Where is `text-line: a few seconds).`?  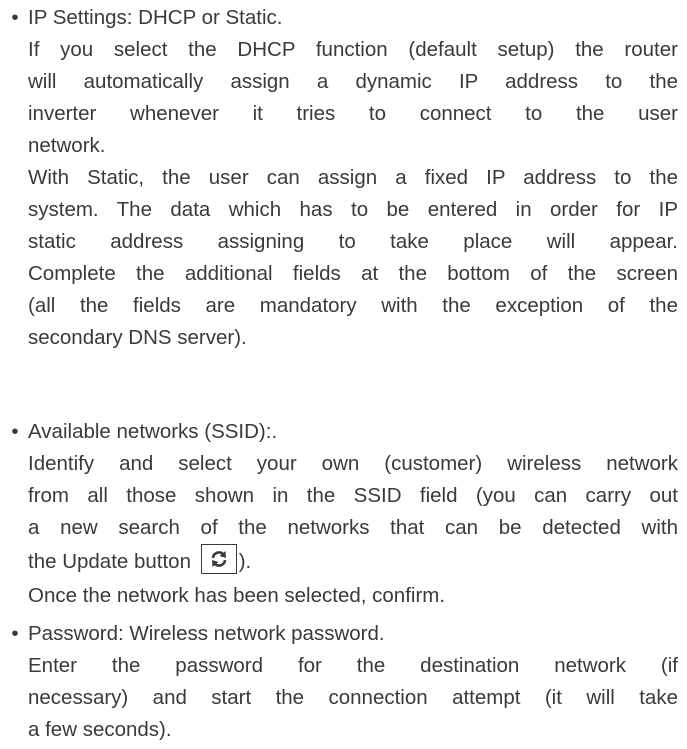
text-line: a few seconds). is located at coordinates (100, 729).